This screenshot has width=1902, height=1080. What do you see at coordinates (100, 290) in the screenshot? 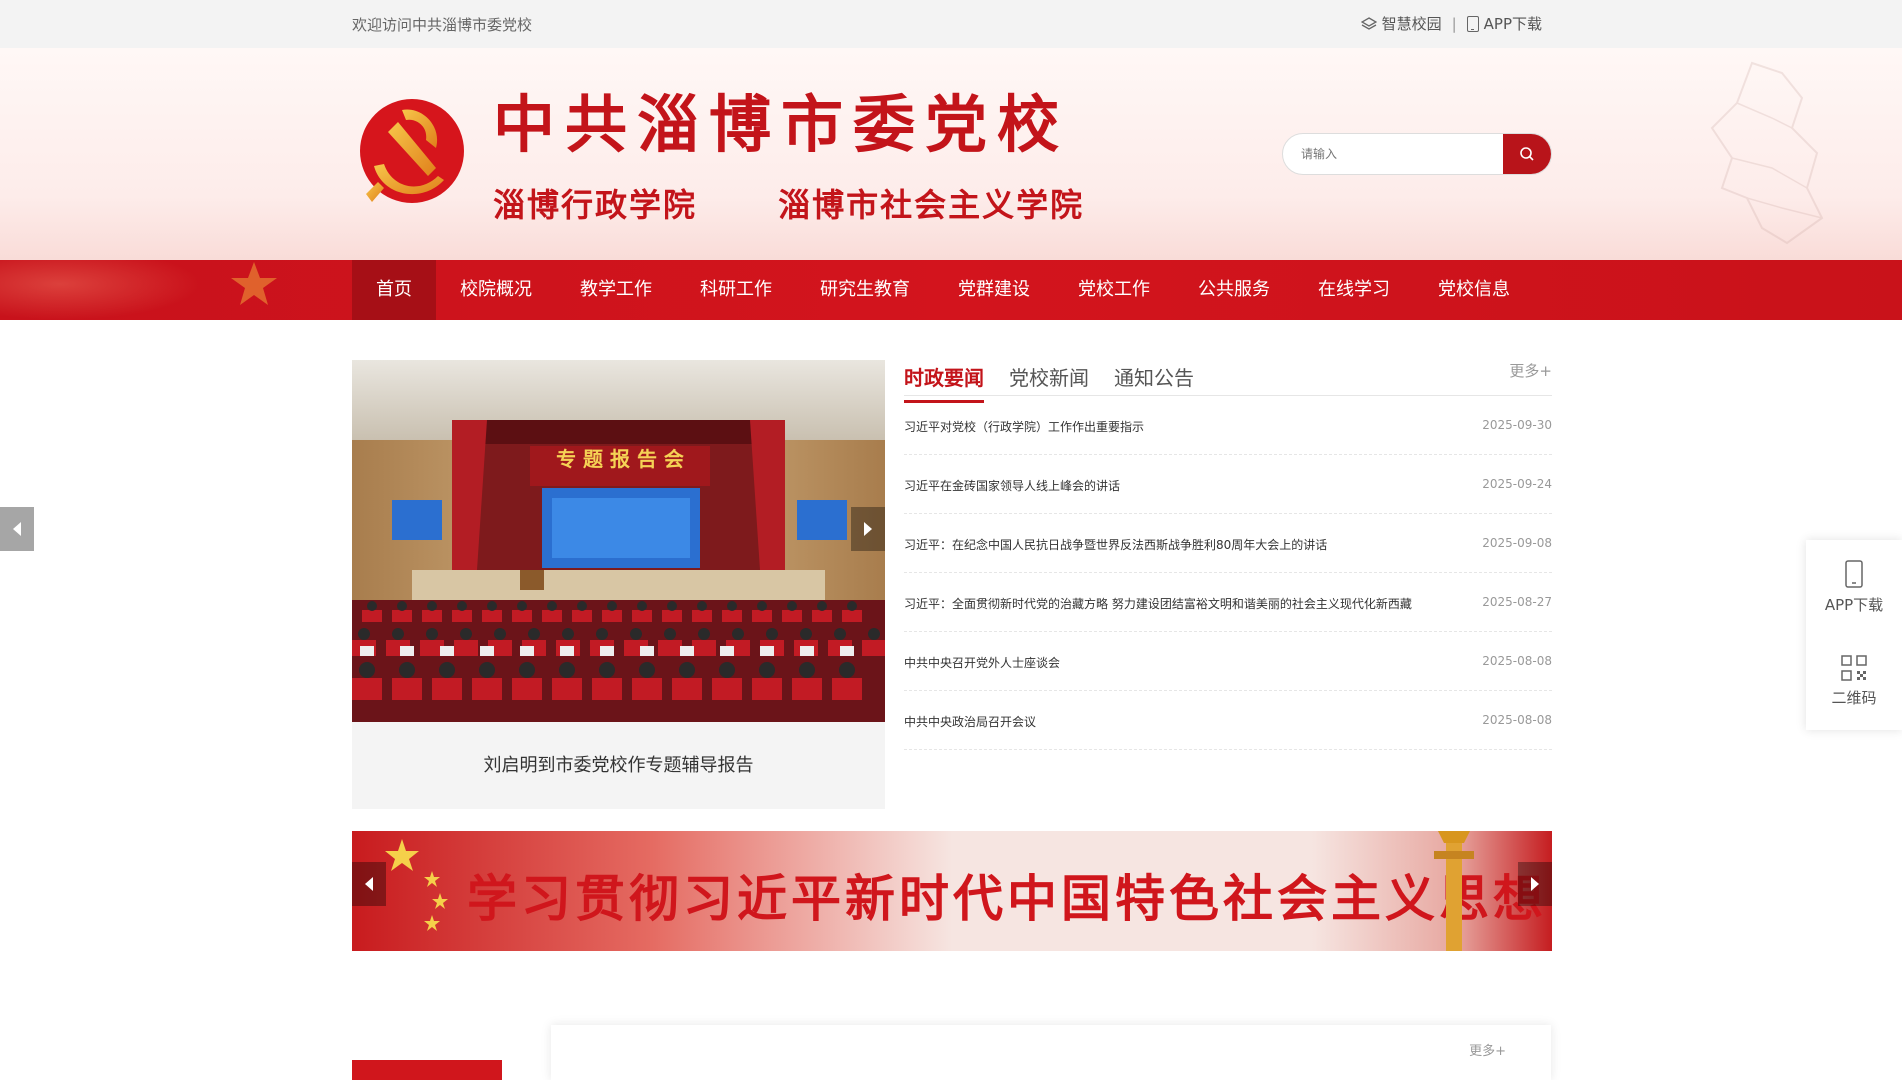
I see `flag-decoration` at bounding box center [100, 290].